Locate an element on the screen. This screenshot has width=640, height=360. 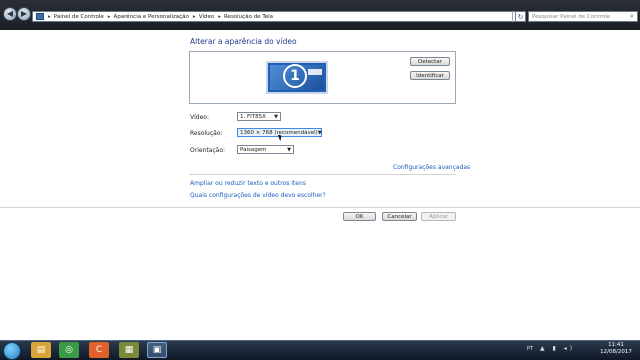
start-button is located at coordinates (12, 351).